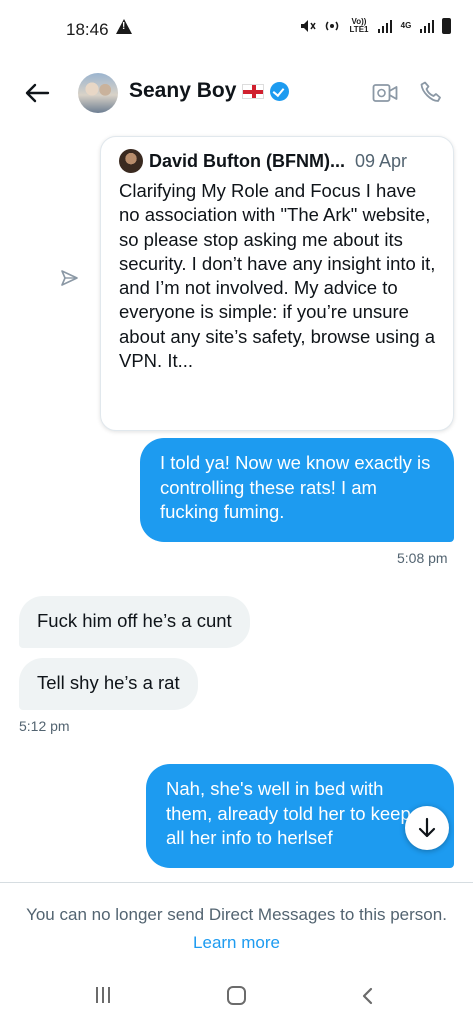 This screenshot has height=1024, width=473. I want to click on status-bar: 18:46 Vo)) LTE1 4G, so click(236, 28).